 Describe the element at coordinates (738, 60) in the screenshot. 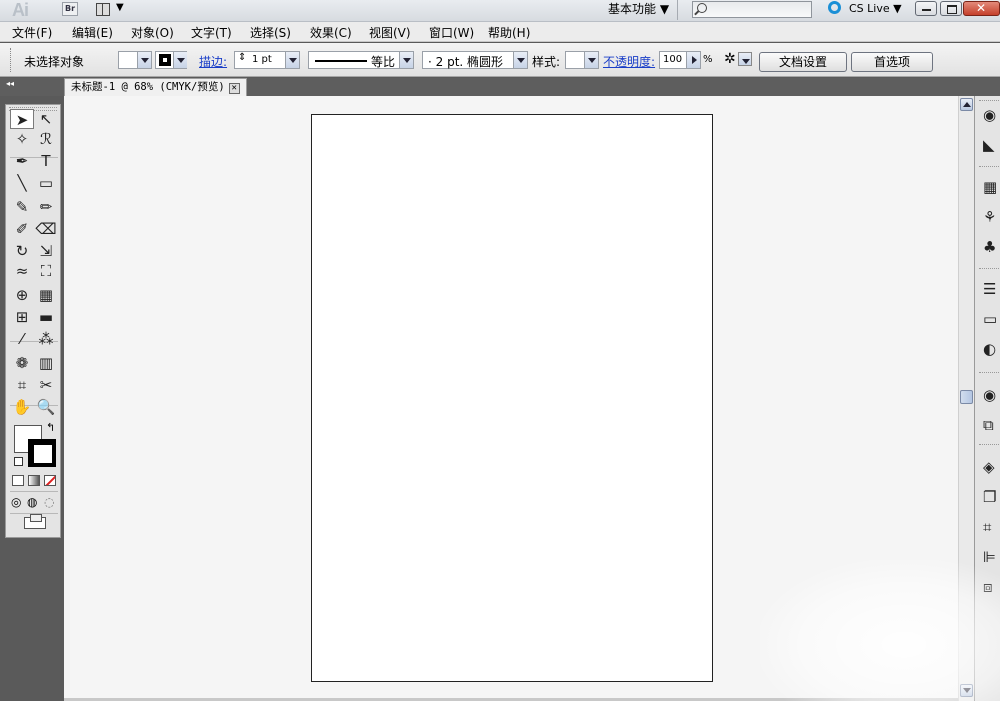

I see `recolor-artwork-button: ✲` at that location.